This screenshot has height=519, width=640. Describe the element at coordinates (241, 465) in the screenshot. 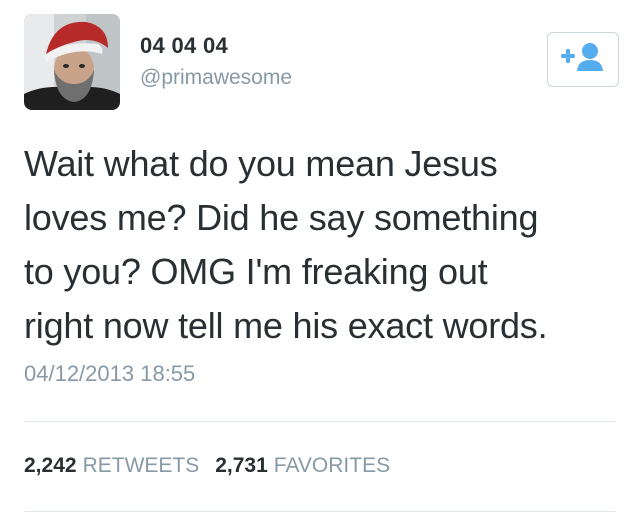

I see `favorites-count: 2,731` at that location.